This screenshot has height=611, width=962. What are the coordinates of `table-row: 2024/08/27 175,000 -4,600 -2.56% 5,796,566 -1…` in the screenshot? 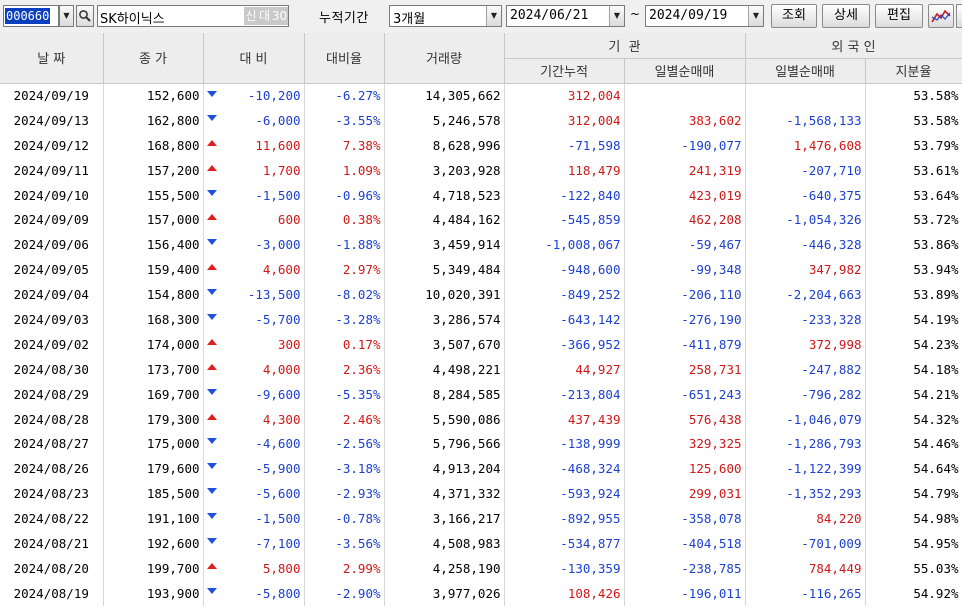 It's located at (481, 444).